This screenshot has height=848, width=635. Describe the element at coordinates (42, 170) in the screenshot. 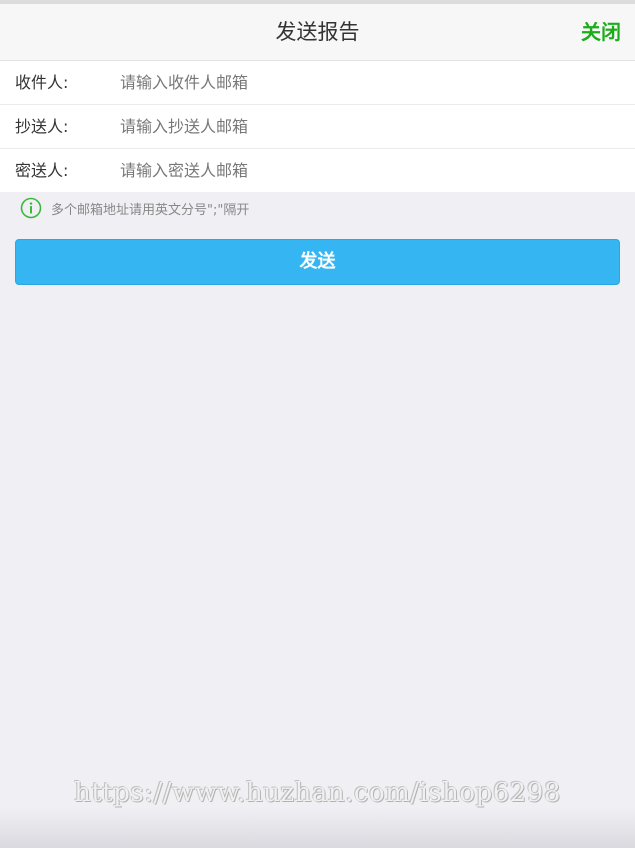

I see `bcc-label: 密送人:` at that location.